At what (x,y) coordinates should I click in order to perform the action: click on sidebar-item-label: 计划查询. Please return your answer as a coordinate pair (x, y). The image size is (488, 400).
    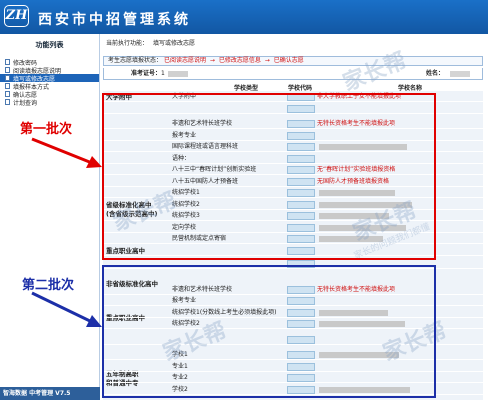
    Looking at the image, I should click on (25, 103).